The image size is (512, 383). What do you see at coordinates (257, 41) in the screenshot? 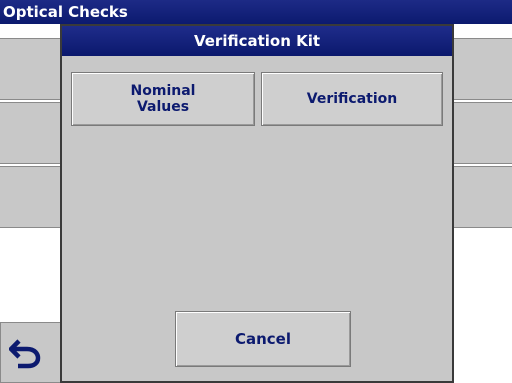
I see `dialog-title: Verification Kit` at bounding box center [257, 41].